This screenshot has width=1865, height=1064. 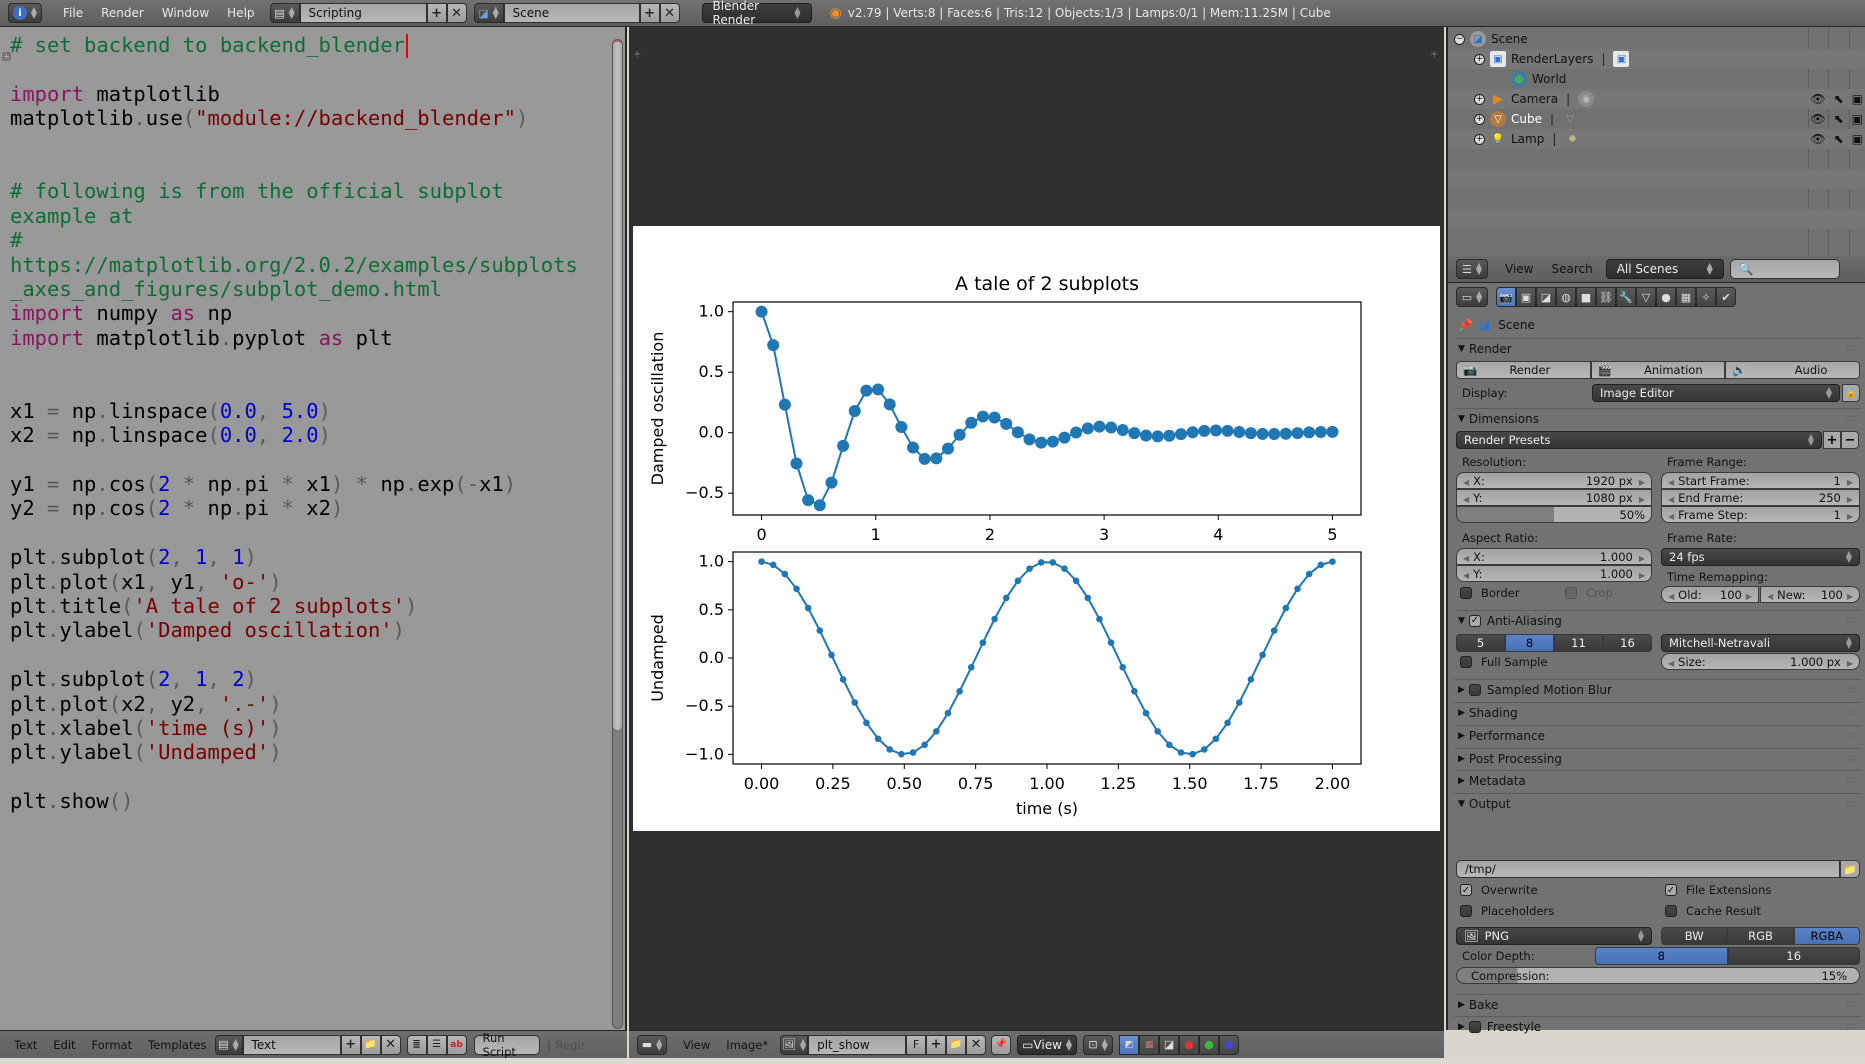 I want to click on render-button: 📷 Render, so click(x=1523, y=370).